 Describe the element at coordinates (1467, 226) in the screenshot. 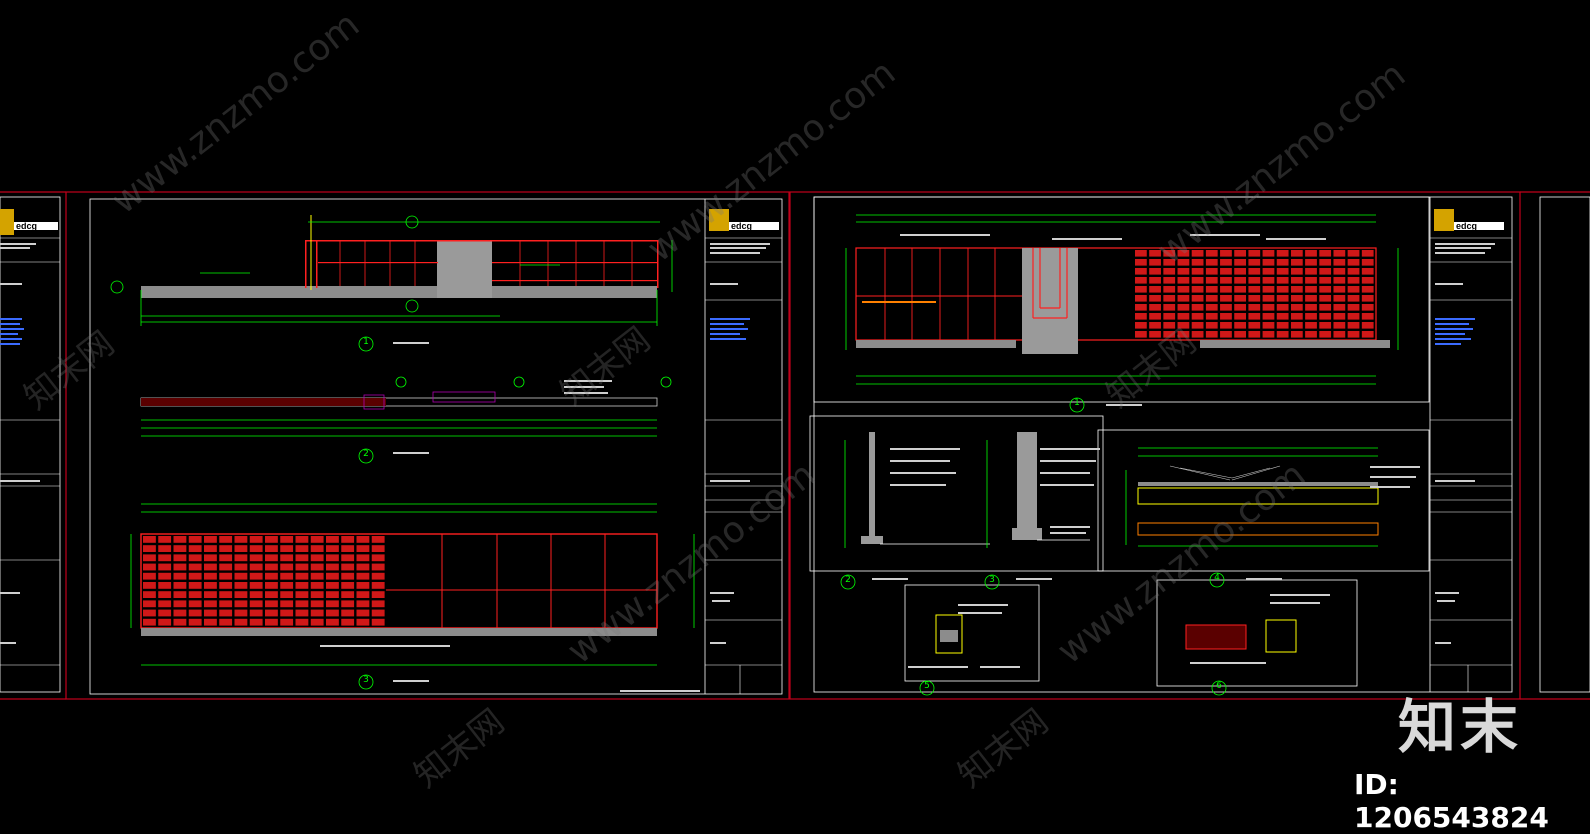

I see `brand-label: edcg` at that location.